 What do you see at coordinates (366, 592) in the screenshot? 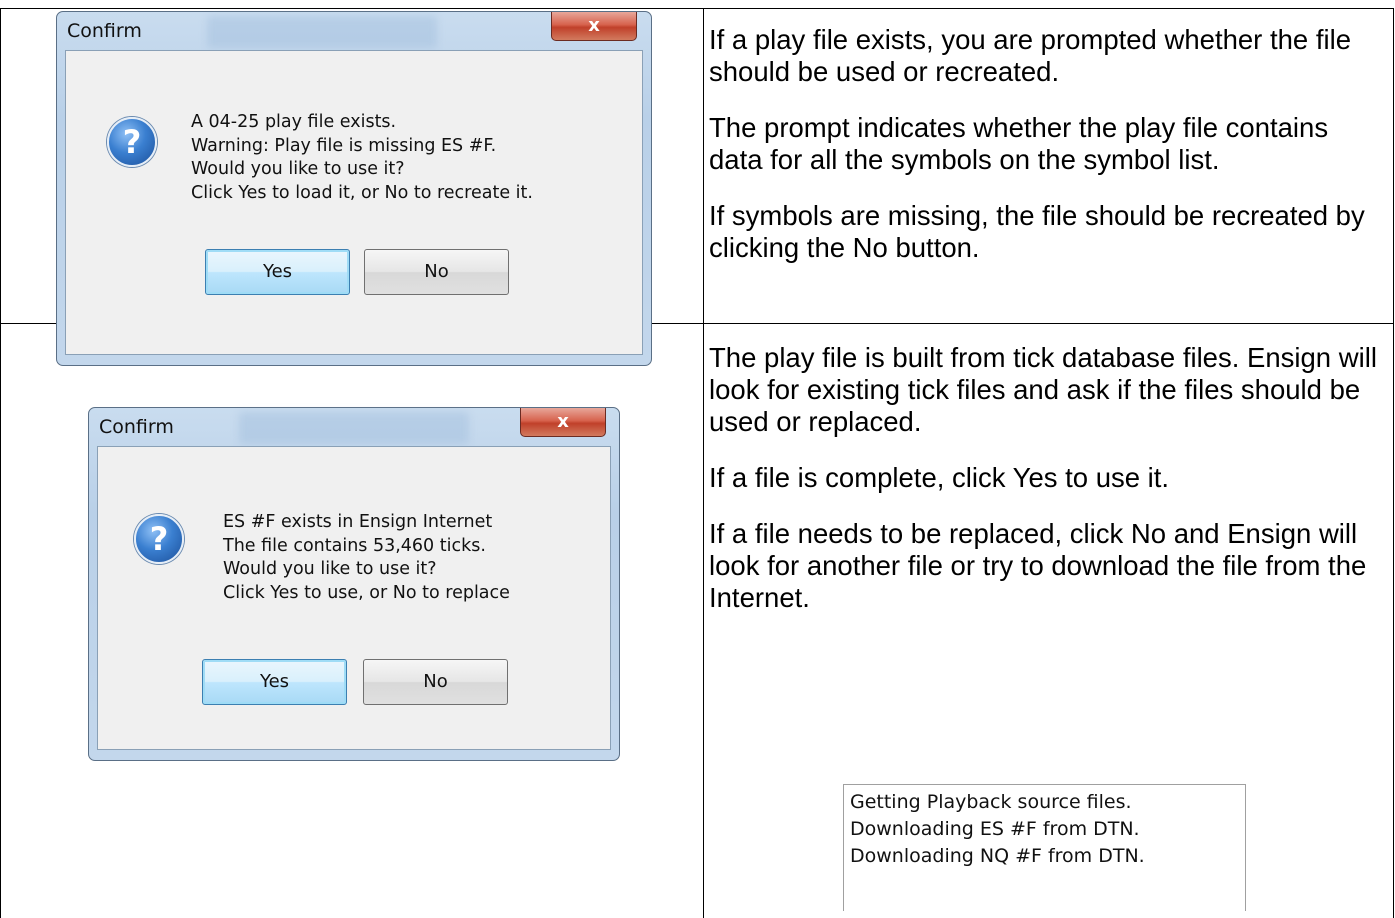
I see `message-line: Click Yes to use, or No to replace` at bounding box center [366, 592].